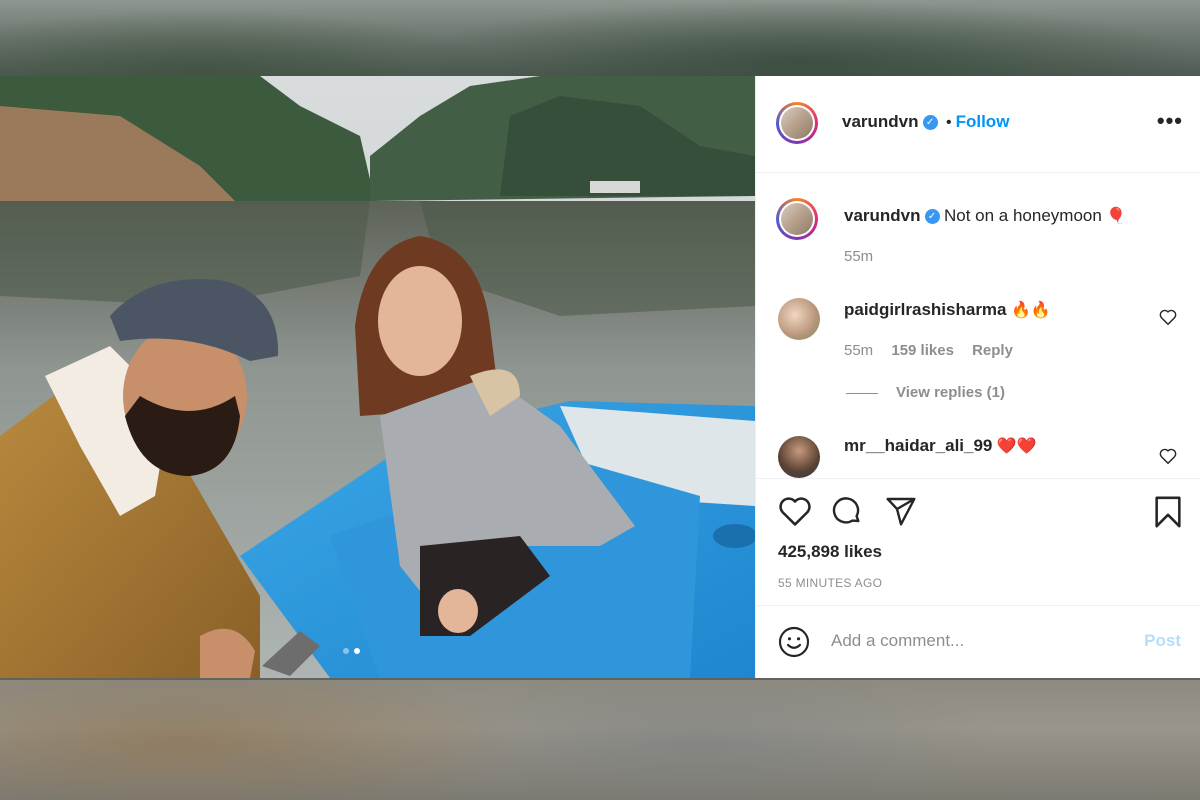  I want to click on caption: varundvn ✓ Not on a honeymoon 🎈, so click(985, 216).